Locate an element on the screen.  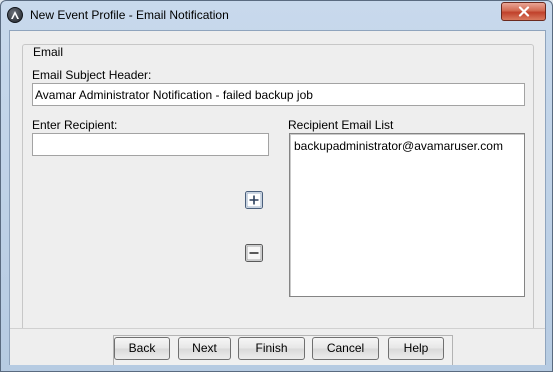
list-item: backupadministrator@avamaruser.com is located at coordinates (398, 146).